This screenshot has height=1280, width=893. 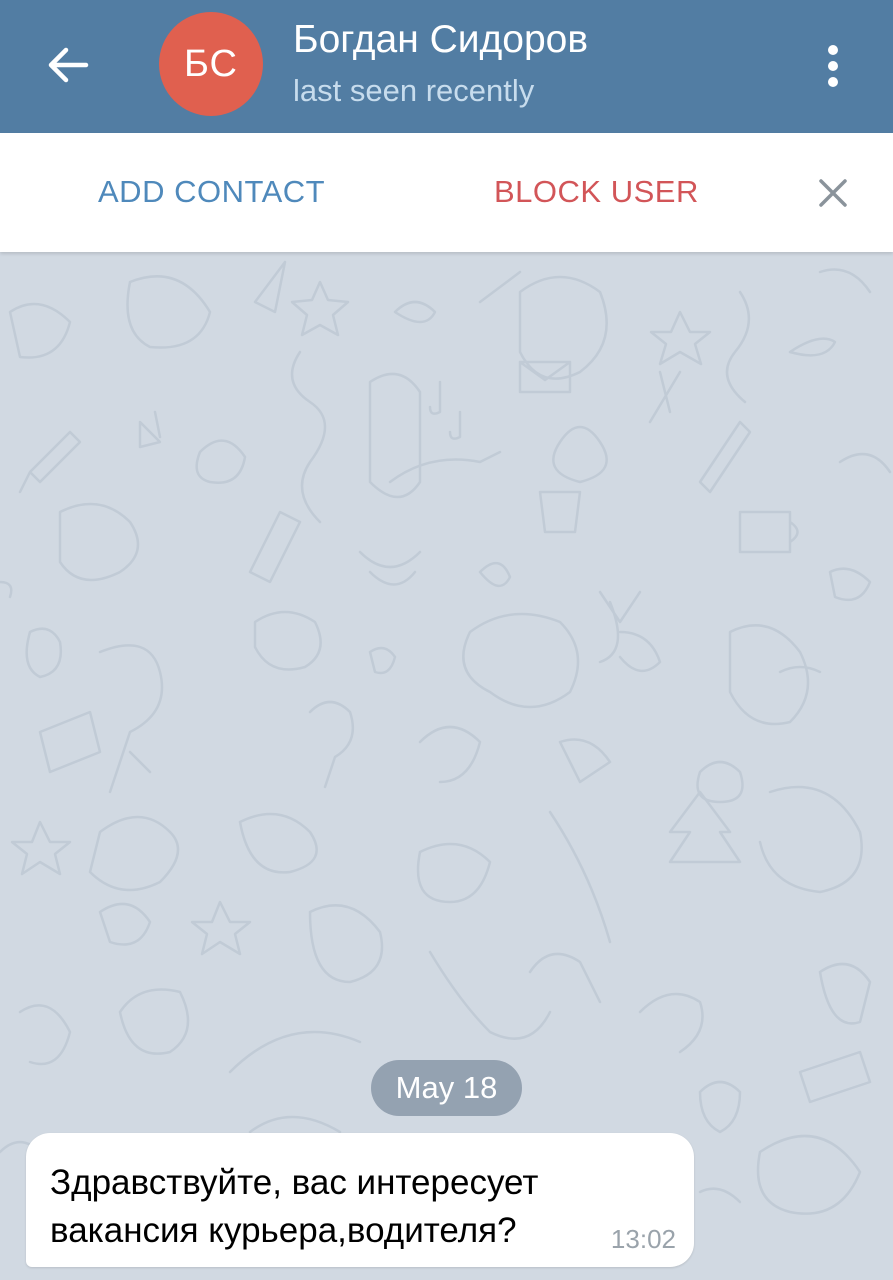 What do you see at coordinates (211, 64) in the screenshot?
I see `avatar: БС` at bounding box center [211, 64].